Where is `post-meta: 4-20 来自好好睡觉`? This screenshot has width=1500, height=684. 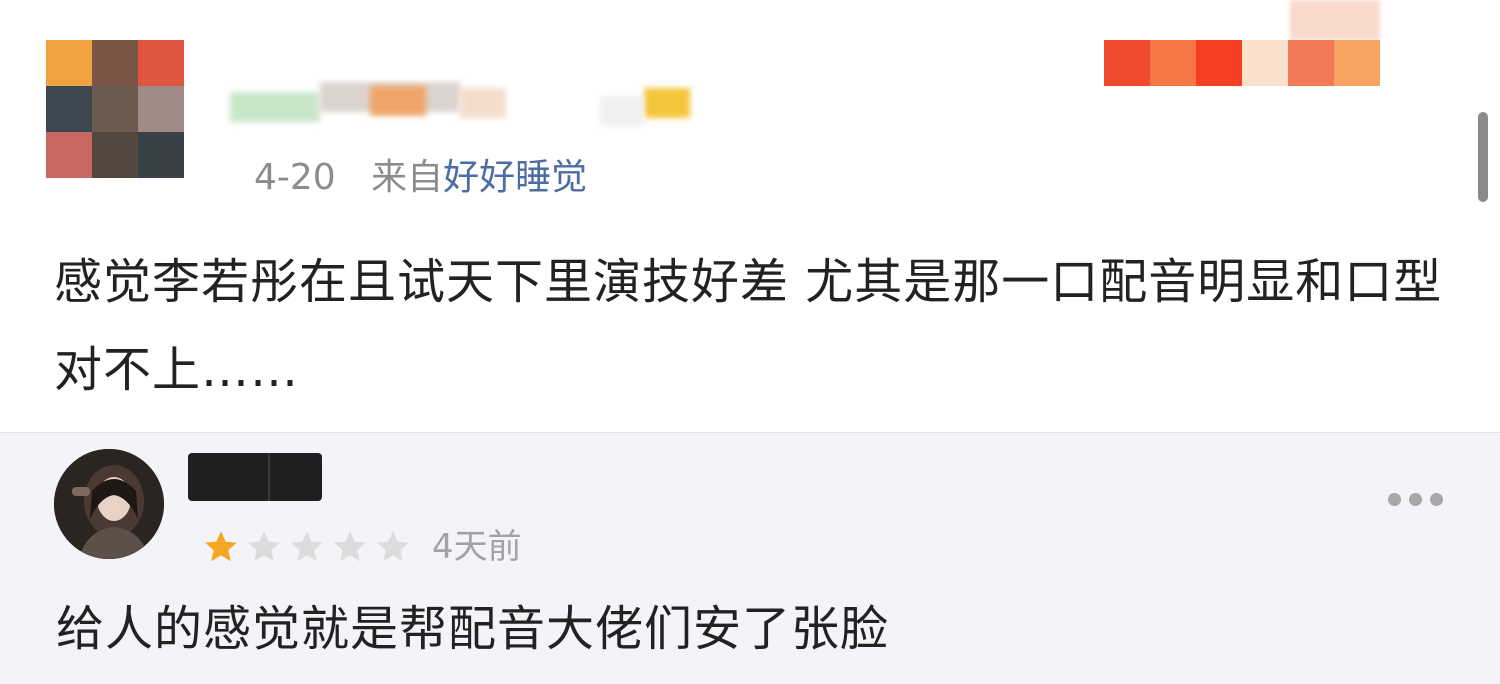
post-meta: 4-20 来自好好睡觉 is located at coordinates (420, 178).